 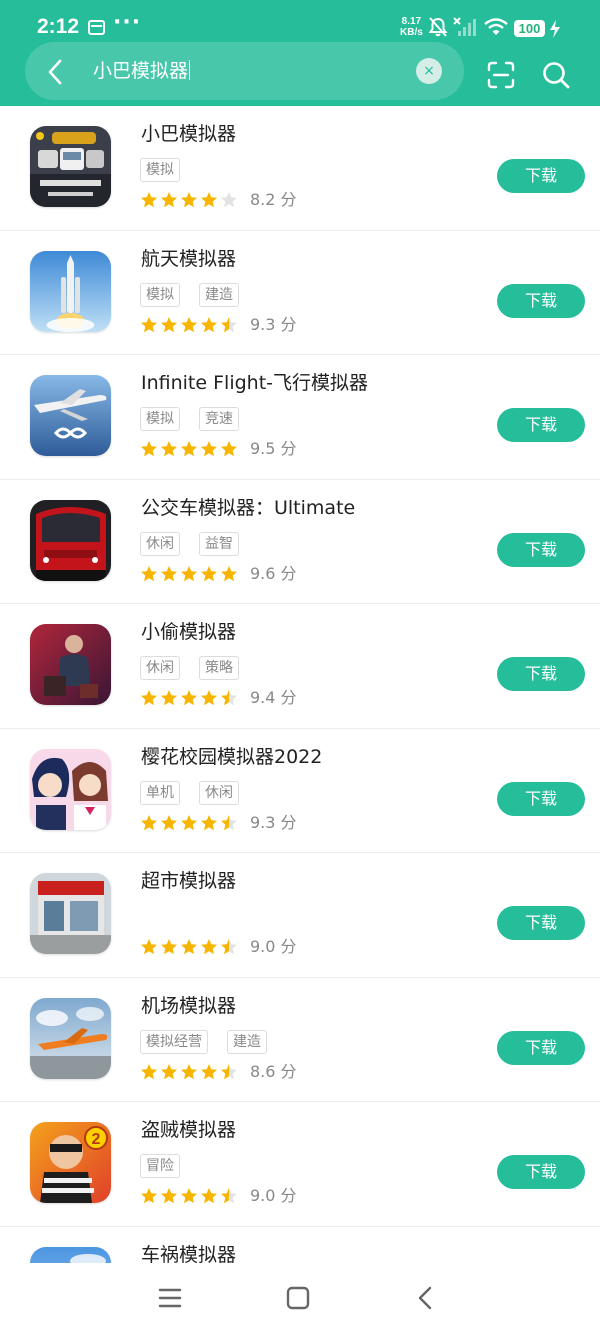 I want to click on app-tag: 冒险, so click(x=160, y=1166).